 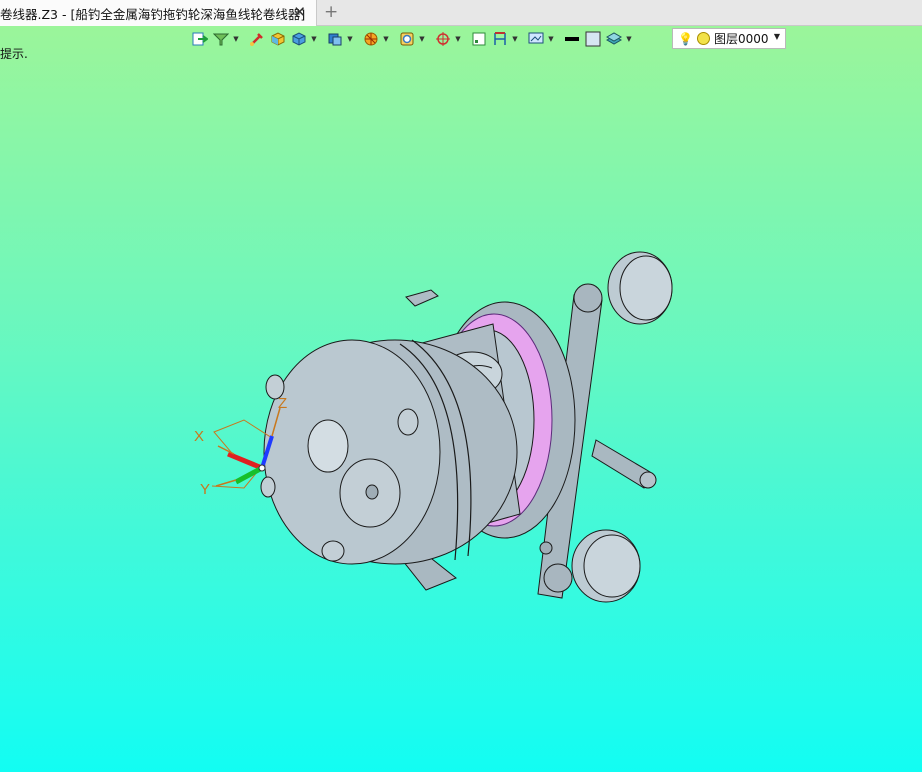 What do you see at coordinates (205, 489) in the screenshot?
I see `axis-y-label: Y` at bounding box center [205, 489].